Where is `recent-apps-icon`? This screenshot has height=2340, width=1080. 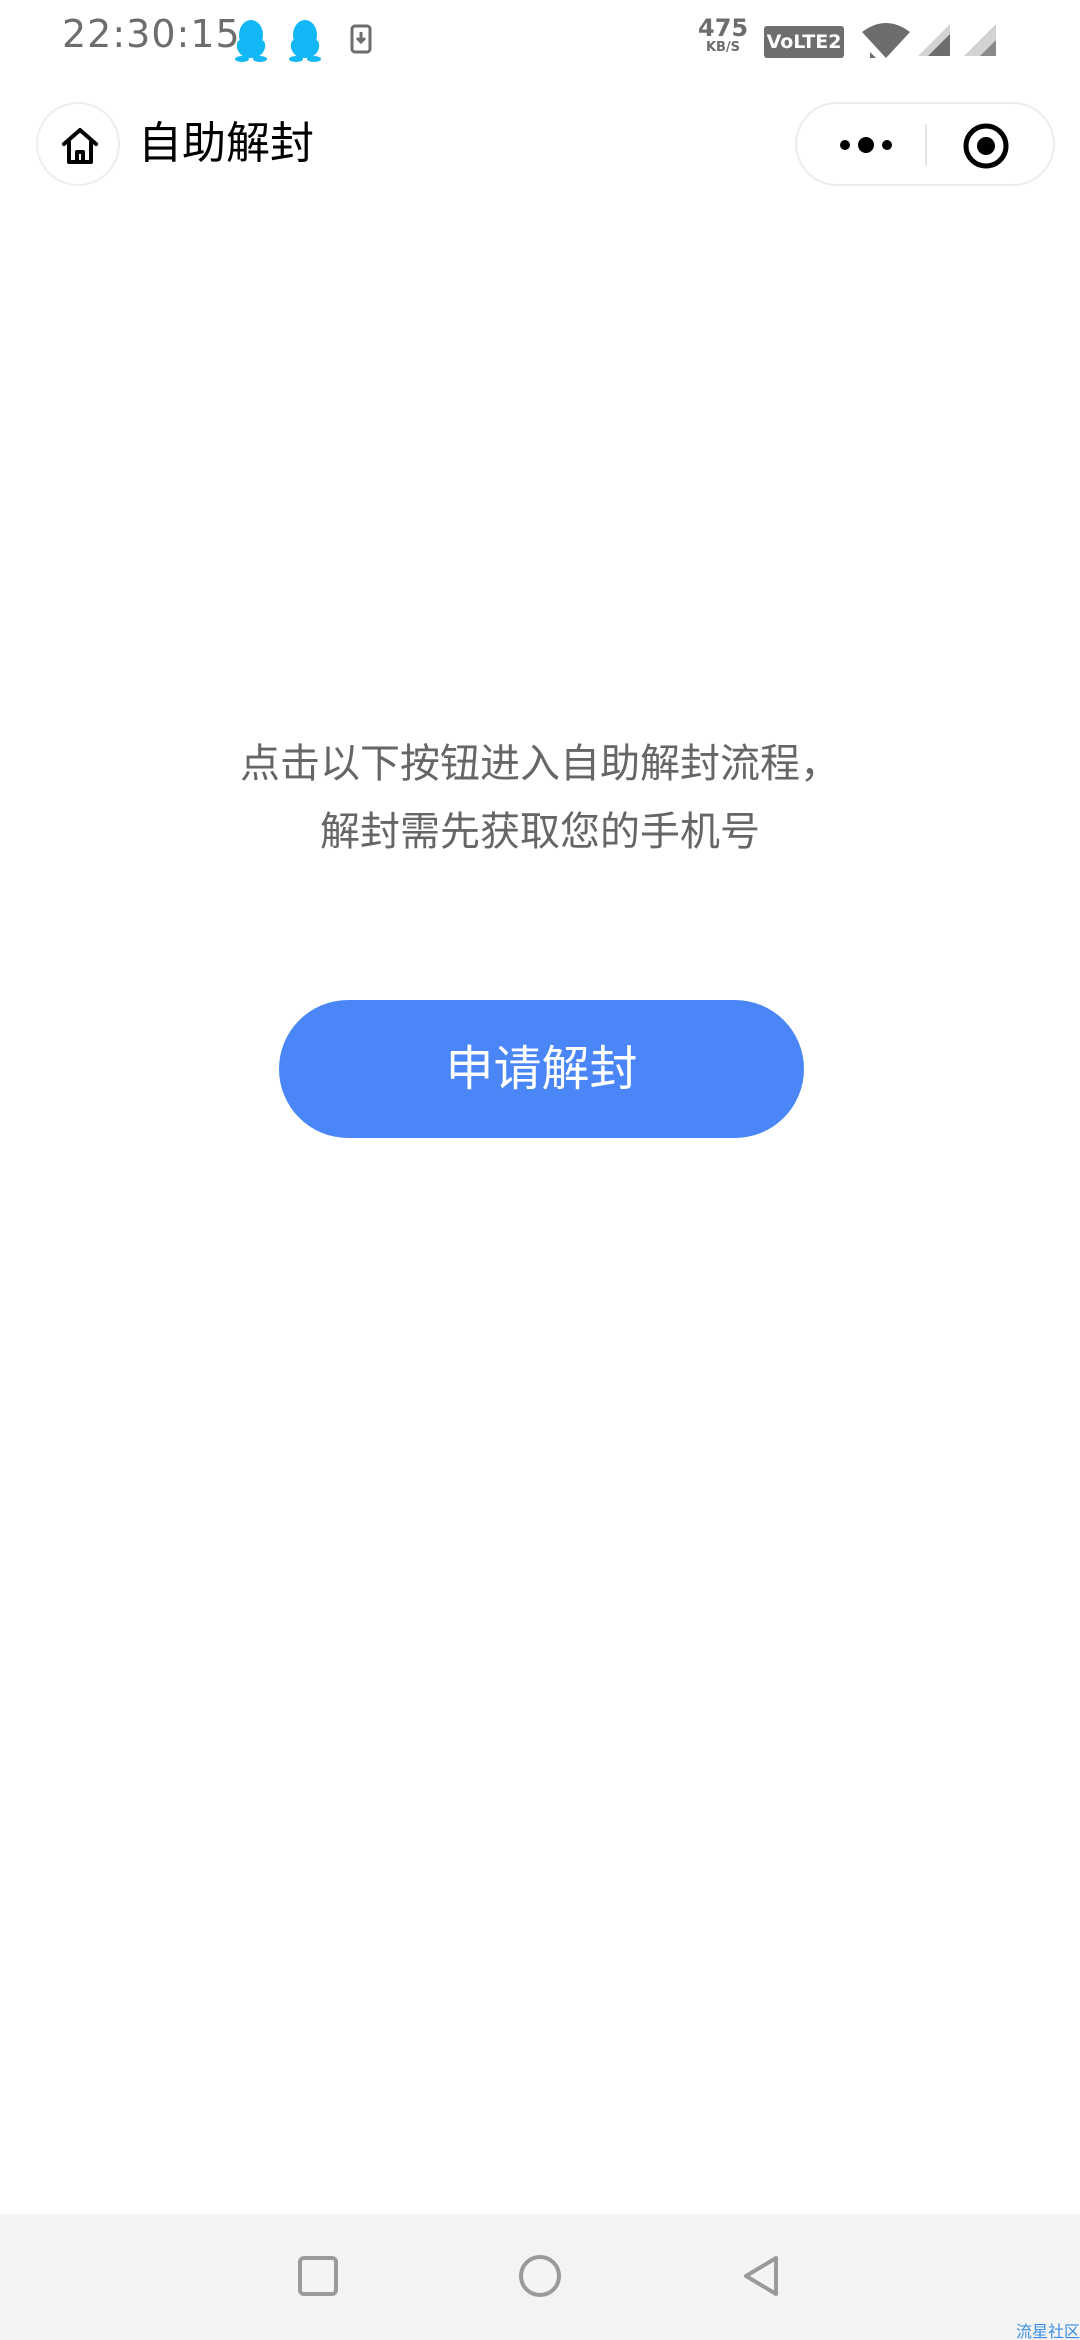 recent-apps-icon is located at coordinates (318, 2276).